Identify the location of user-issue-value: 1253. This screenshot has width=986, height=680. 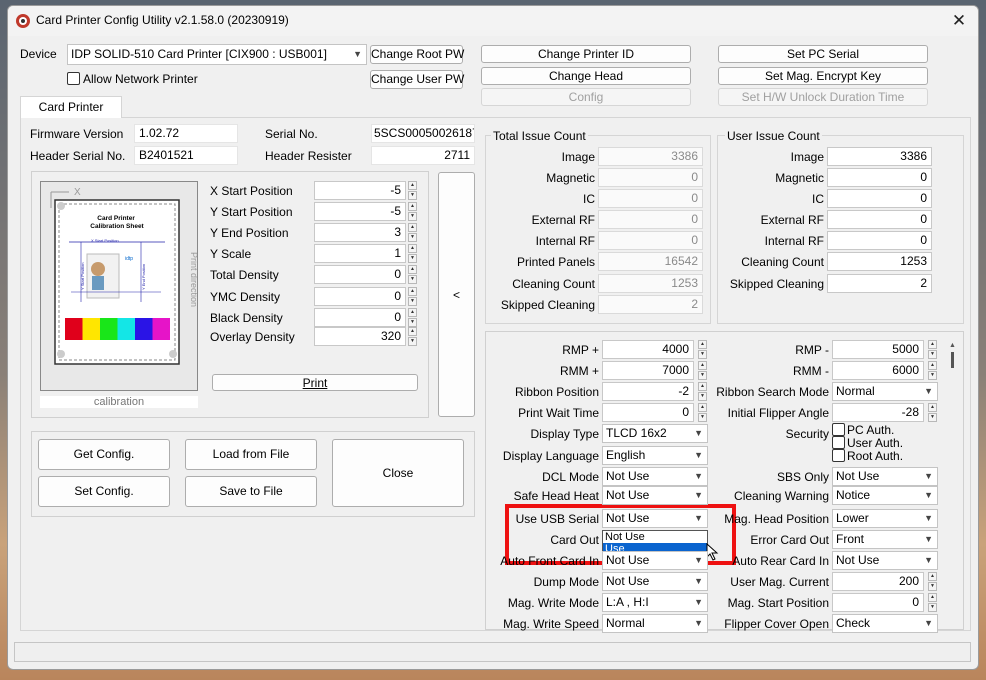
(879, 261).